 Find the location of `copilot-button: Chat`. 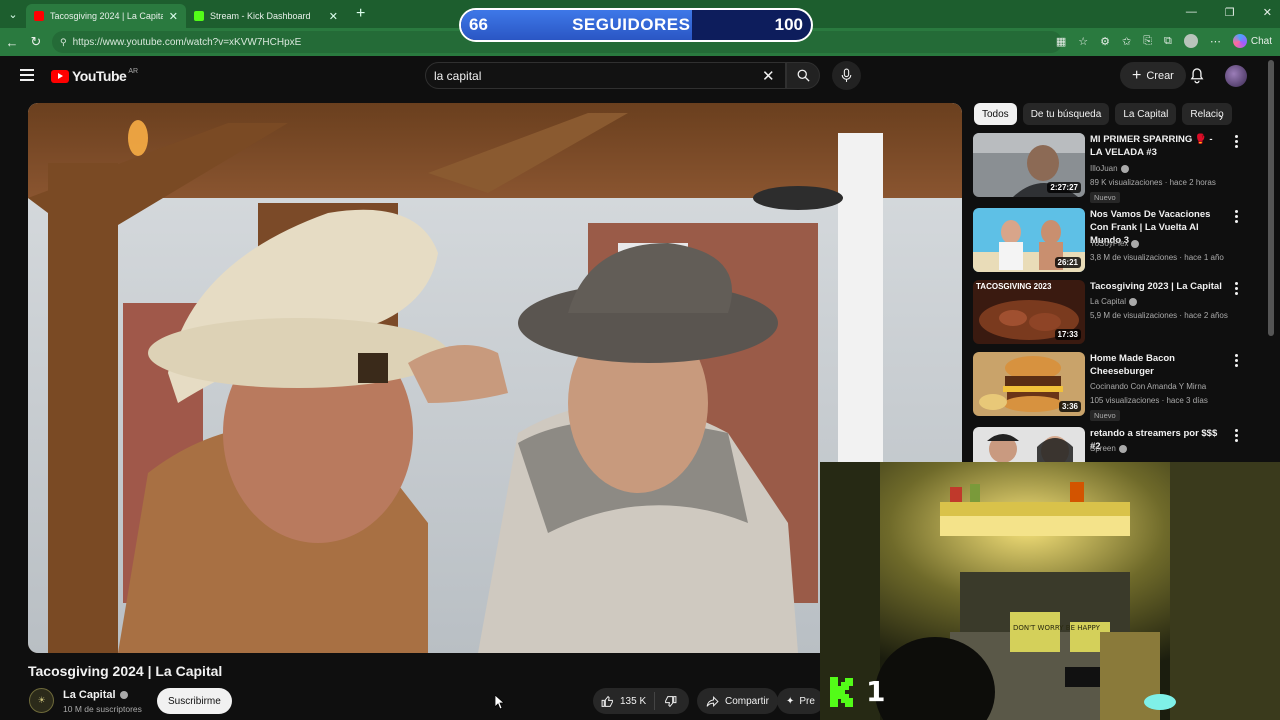

copilot-button: Chat is located at coordinates (1252, 41).